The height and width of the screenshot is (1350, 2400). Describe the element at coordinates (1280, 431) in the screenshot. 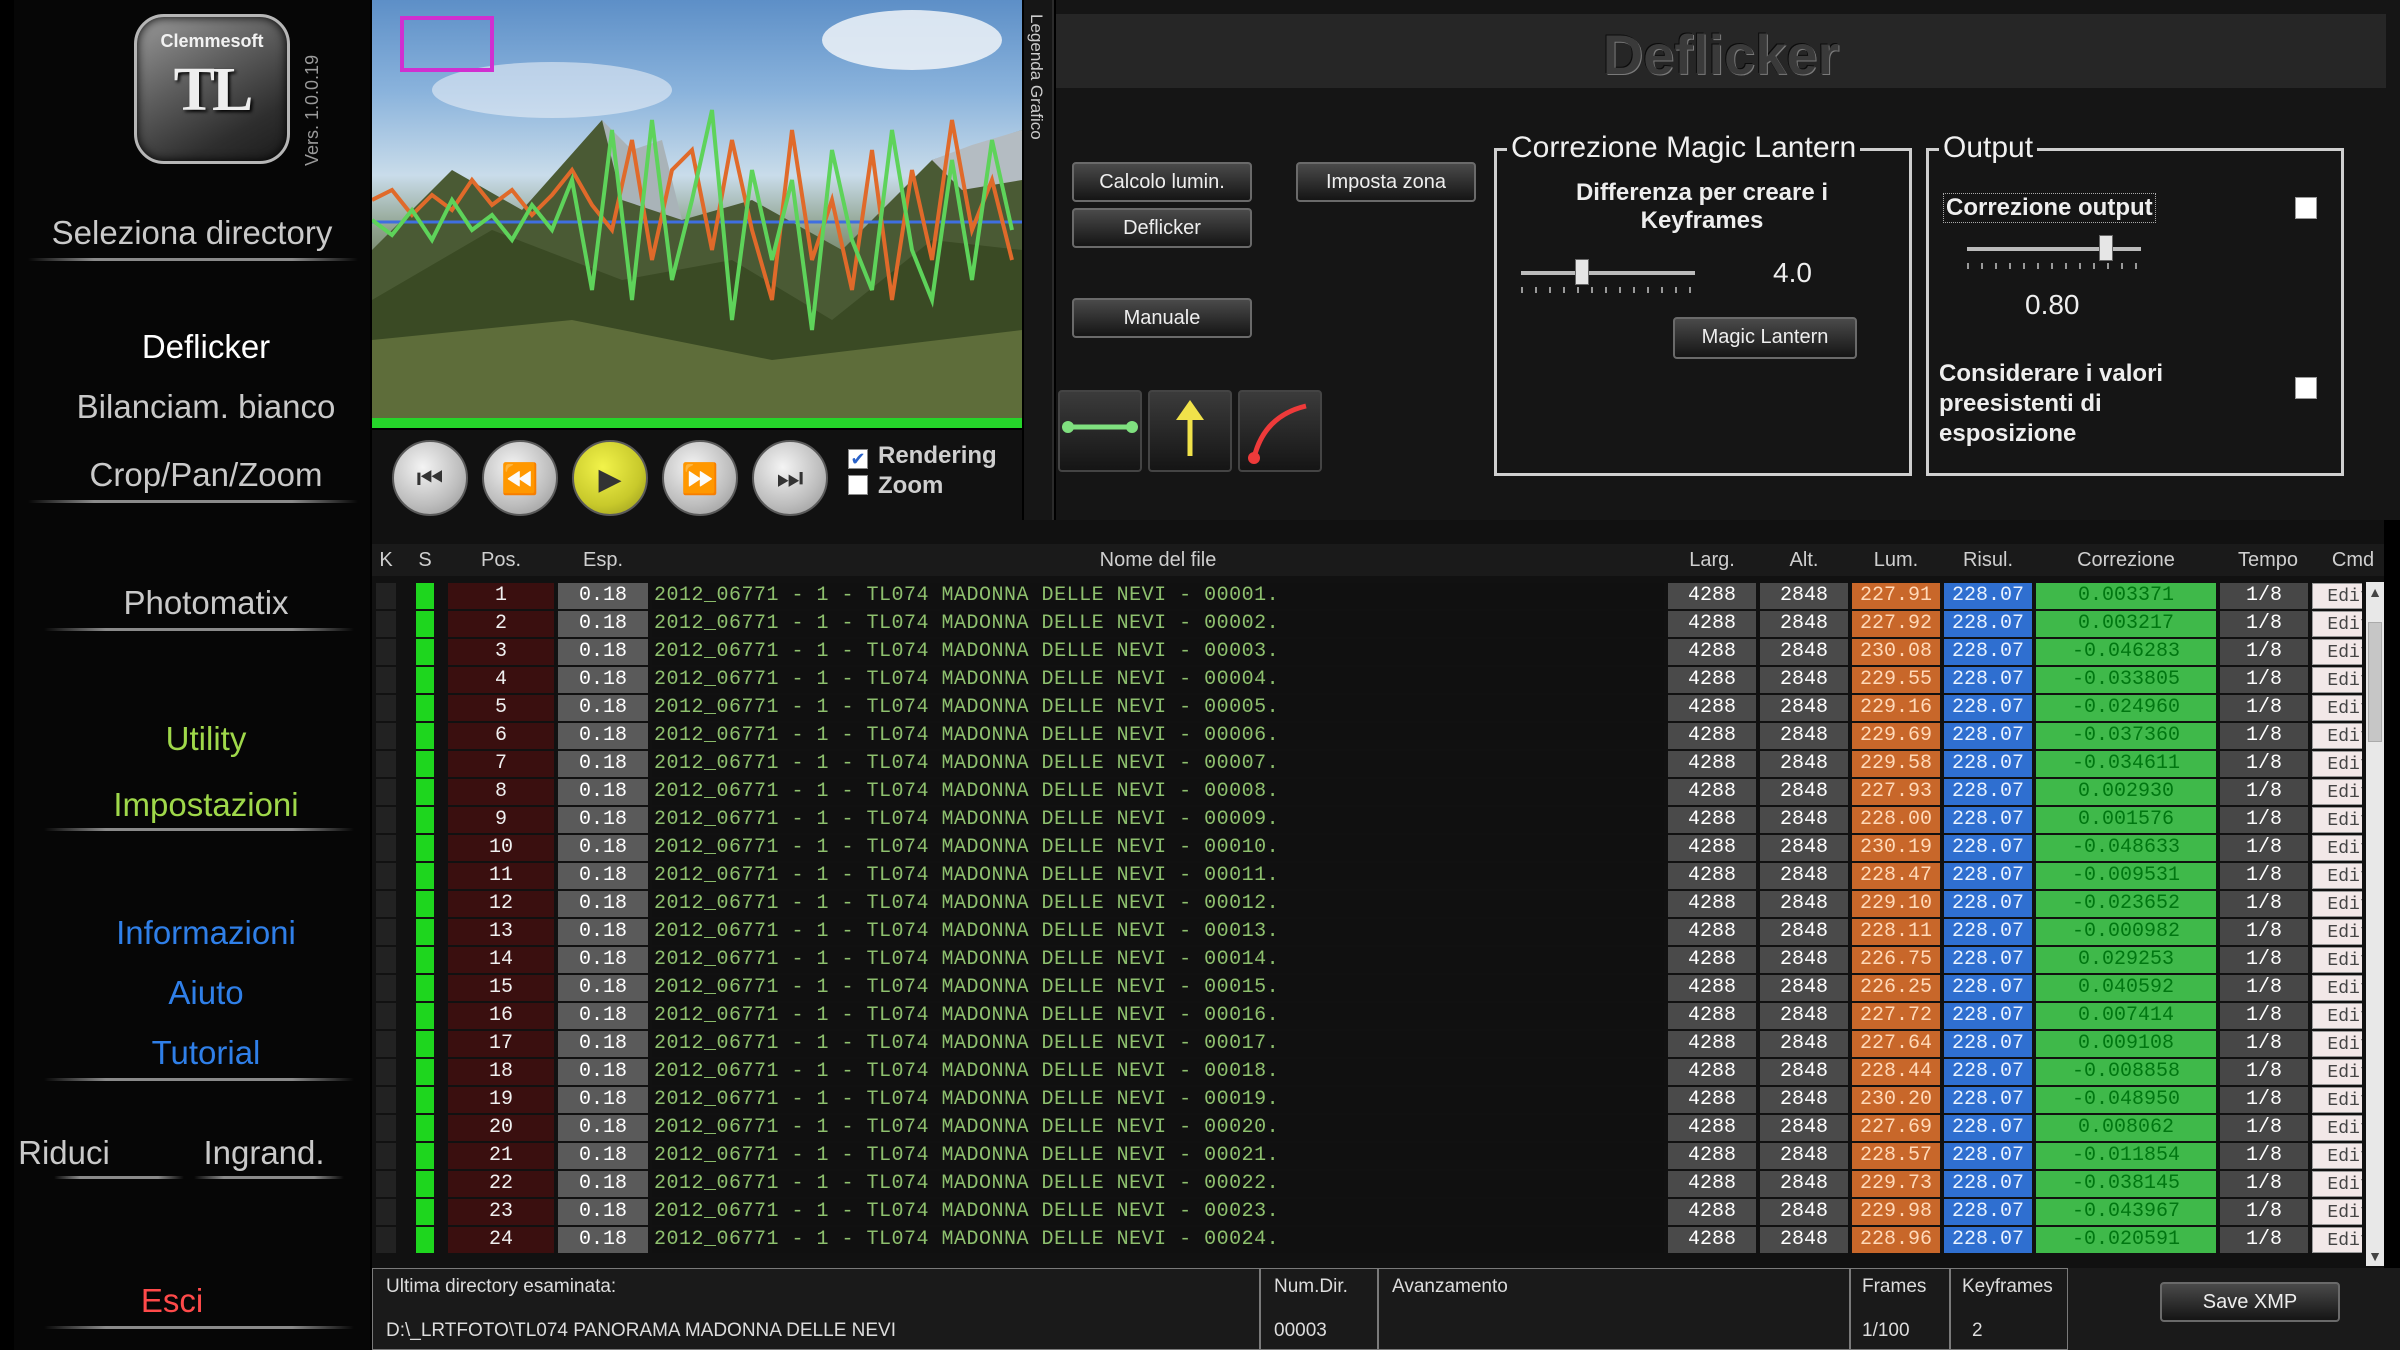

I see `curve-tool-button` at that location.